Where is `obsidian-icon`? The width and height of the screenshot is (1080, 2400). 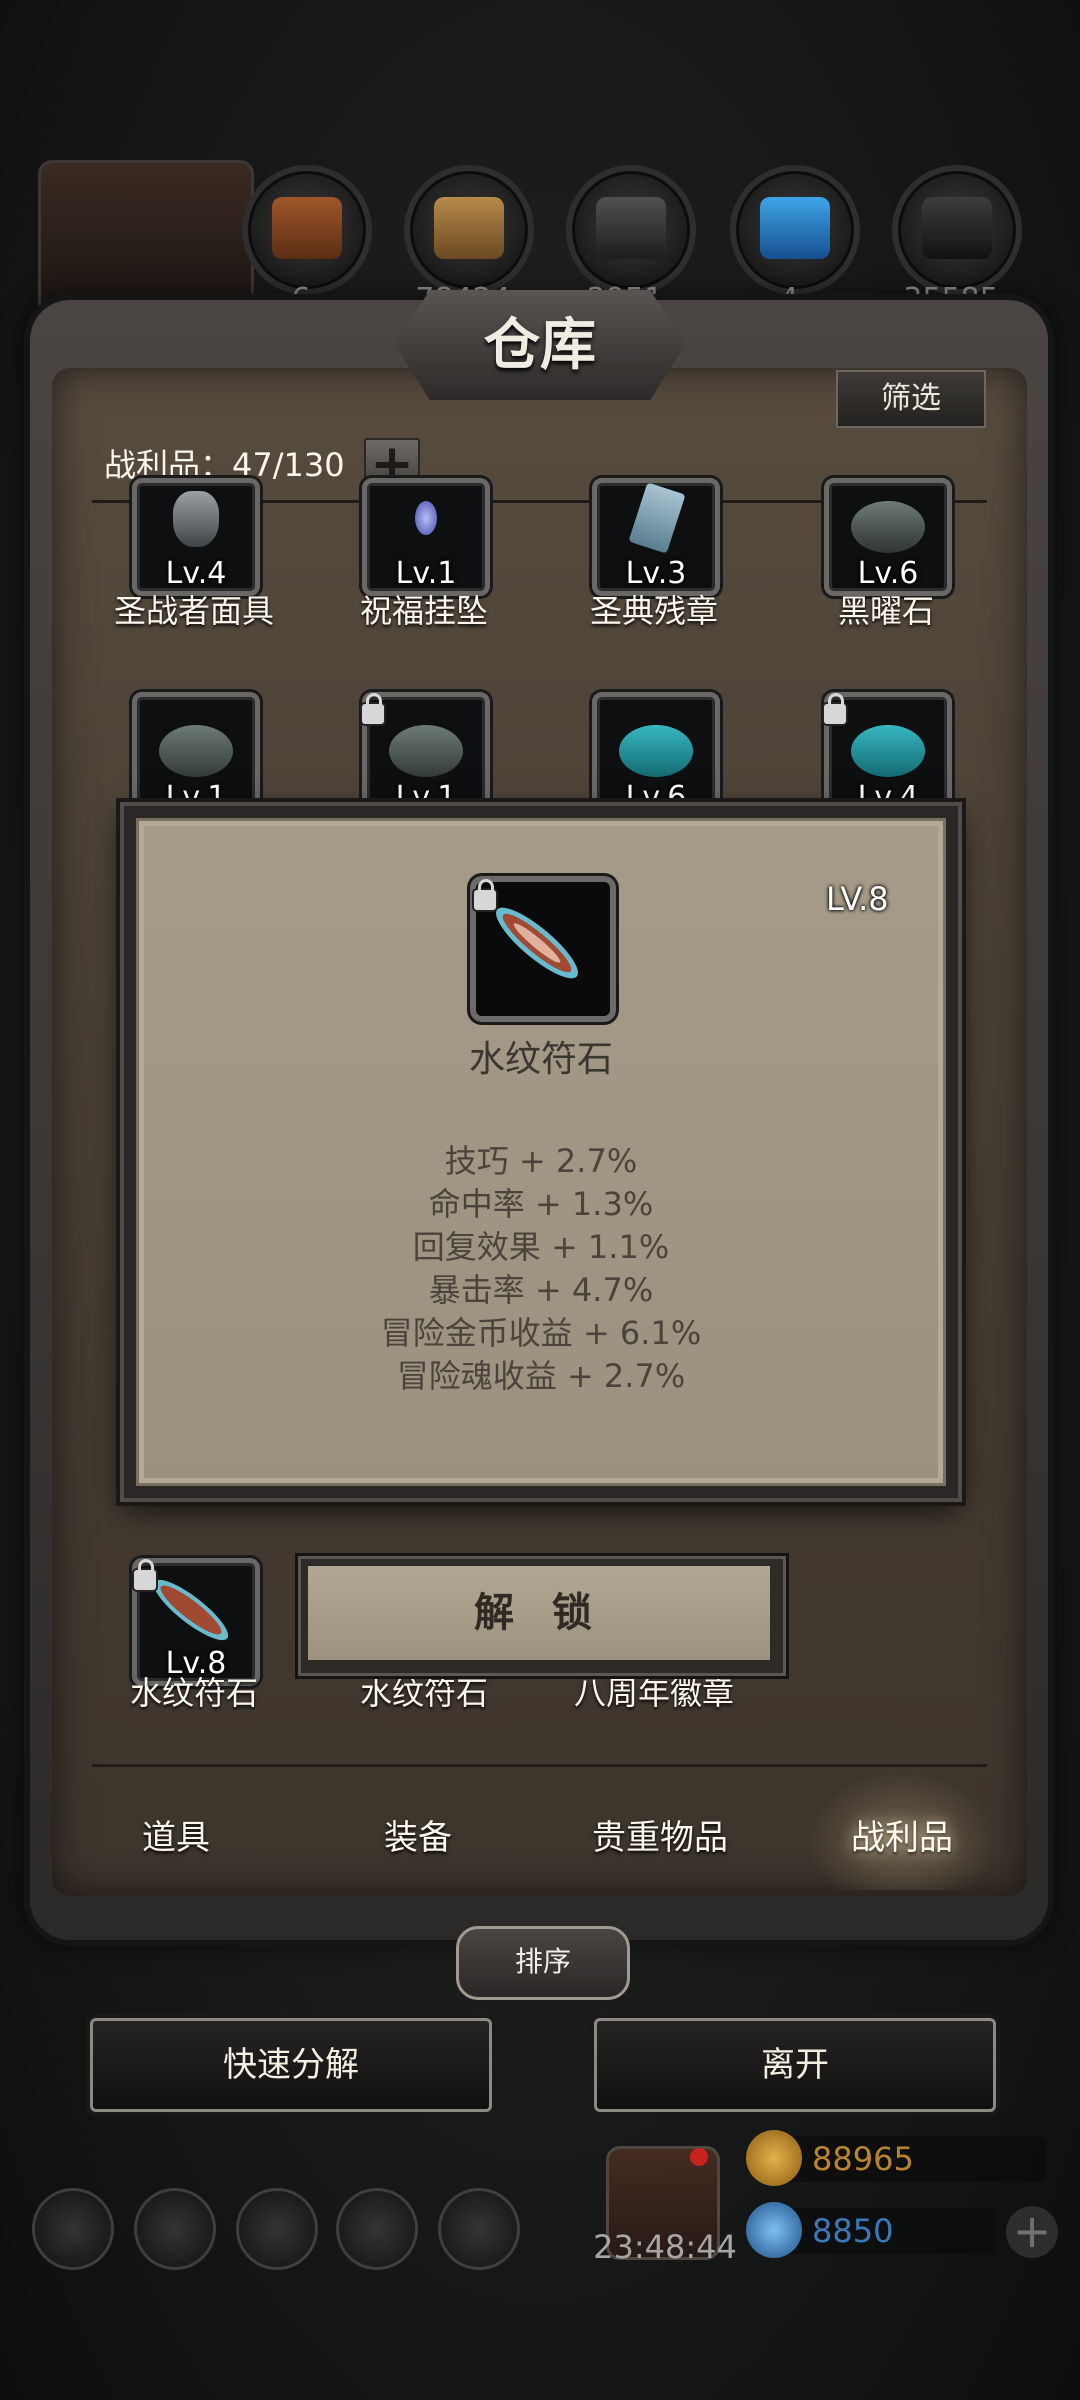
obsidian-icon is located at coordinates (888, 527).